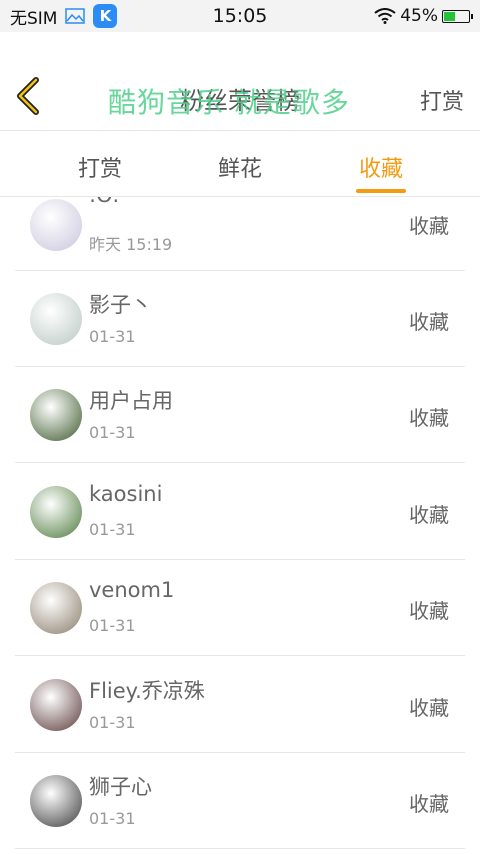  Describe the element at coordinates (126, 494) in the screenshot. I see `user-name: kaosini` at that location.